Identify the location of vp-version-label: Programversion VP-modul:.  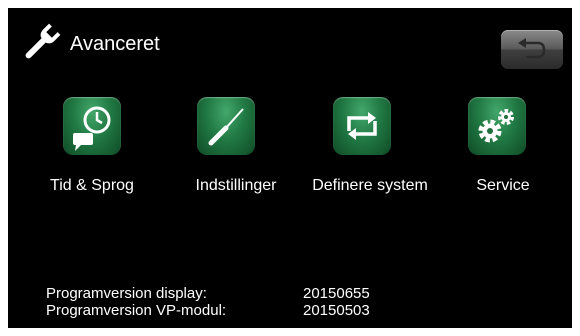
(136, 310).